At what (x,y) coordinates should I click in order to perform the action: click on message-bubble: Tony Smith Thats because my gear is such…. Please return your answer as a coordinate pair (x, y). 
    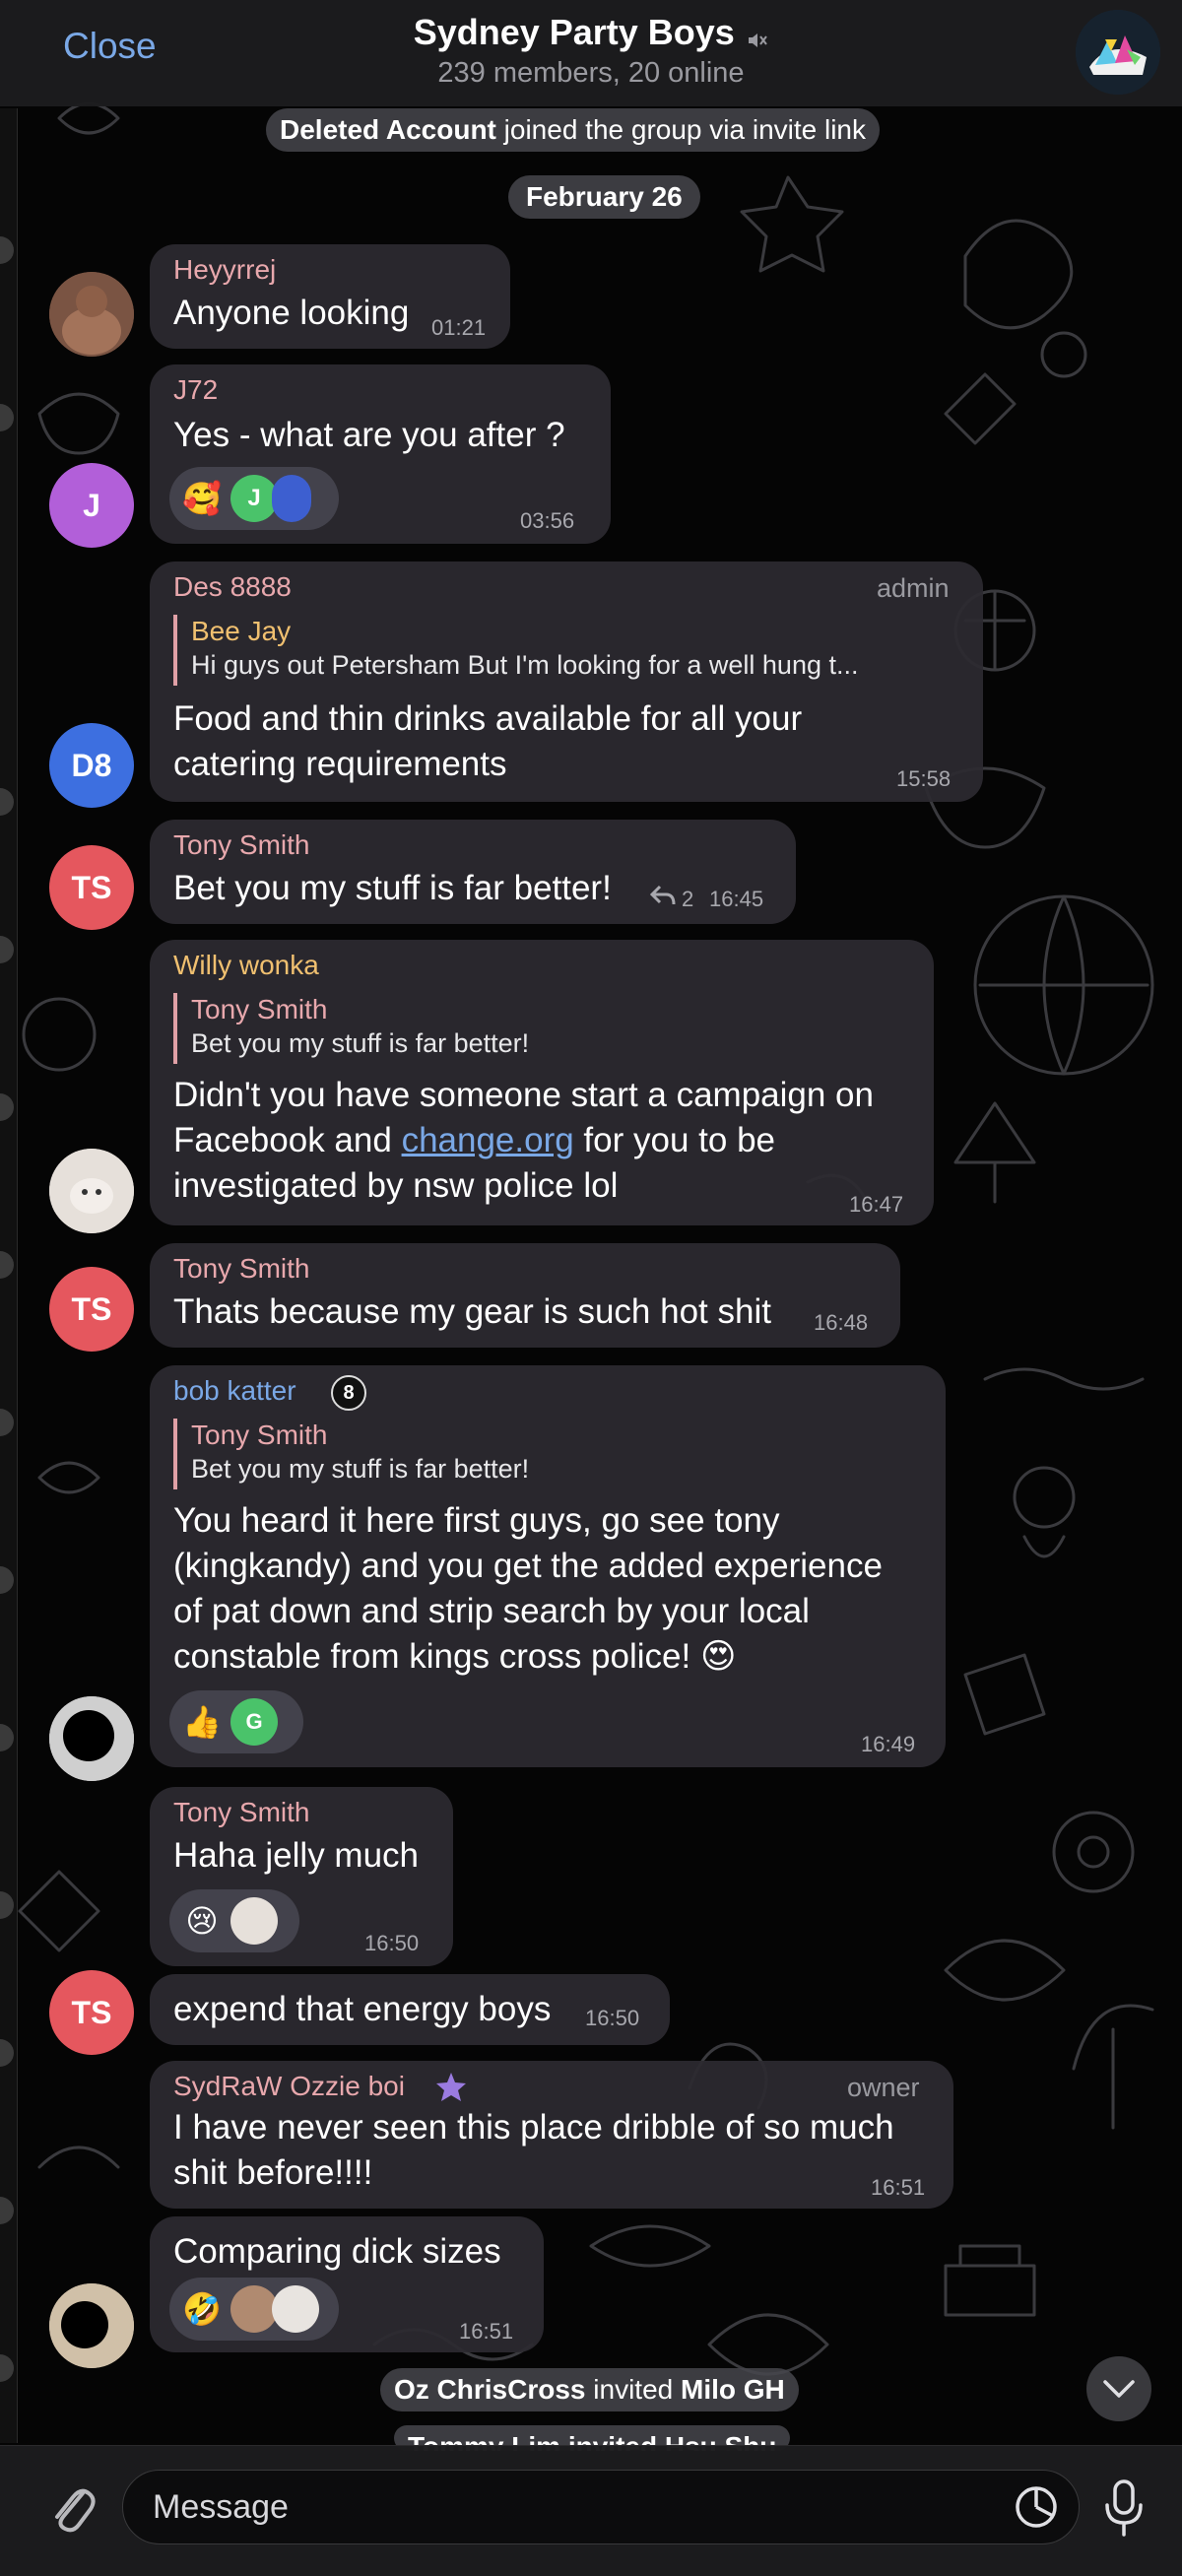
    Looking at the image, I should click on (525, 1296).